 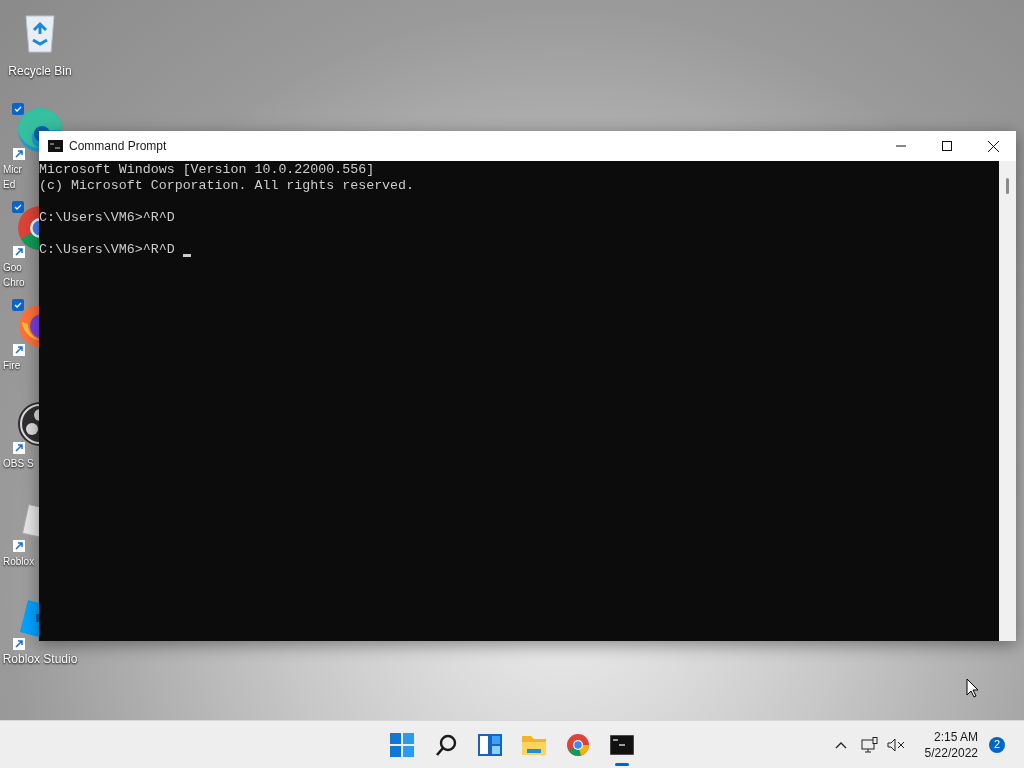 I want to click on desktop-icon-label: Goo, so click(x=12, y=267).